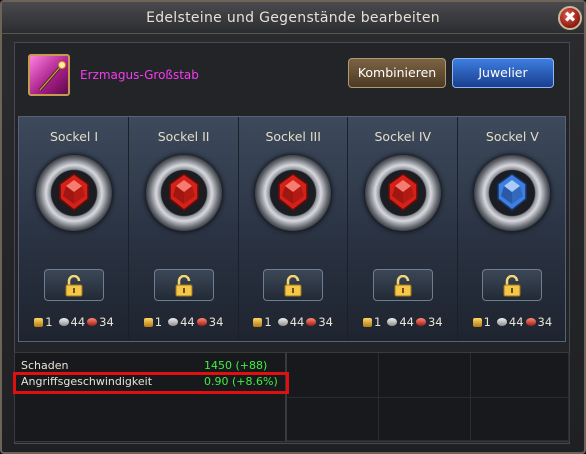  What do you see at coordinates (293, 18) in the screenshot?
I see `window-title: Edelsteine und Gegenstände bearbeiten` at bounding box center [293, 18].